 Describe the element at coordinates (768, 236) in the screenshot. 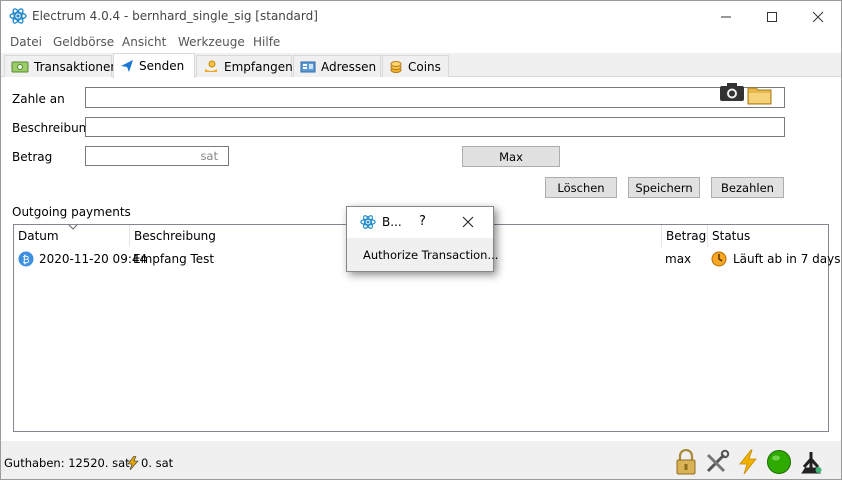

I see `column-header-status: Status` at that location.